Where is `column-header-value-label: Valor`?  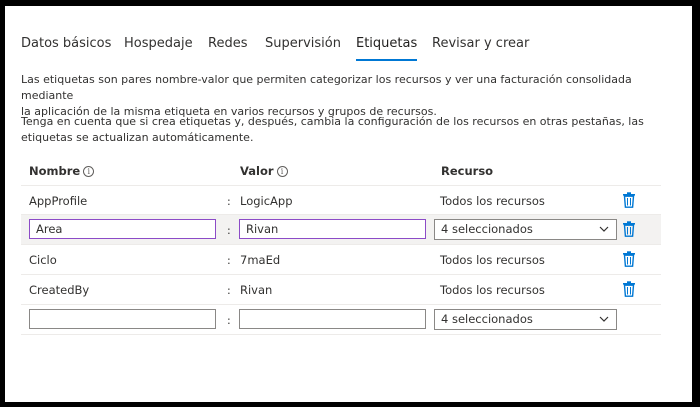 column-header-value-label: Valor is located at coordinates (257, 171).